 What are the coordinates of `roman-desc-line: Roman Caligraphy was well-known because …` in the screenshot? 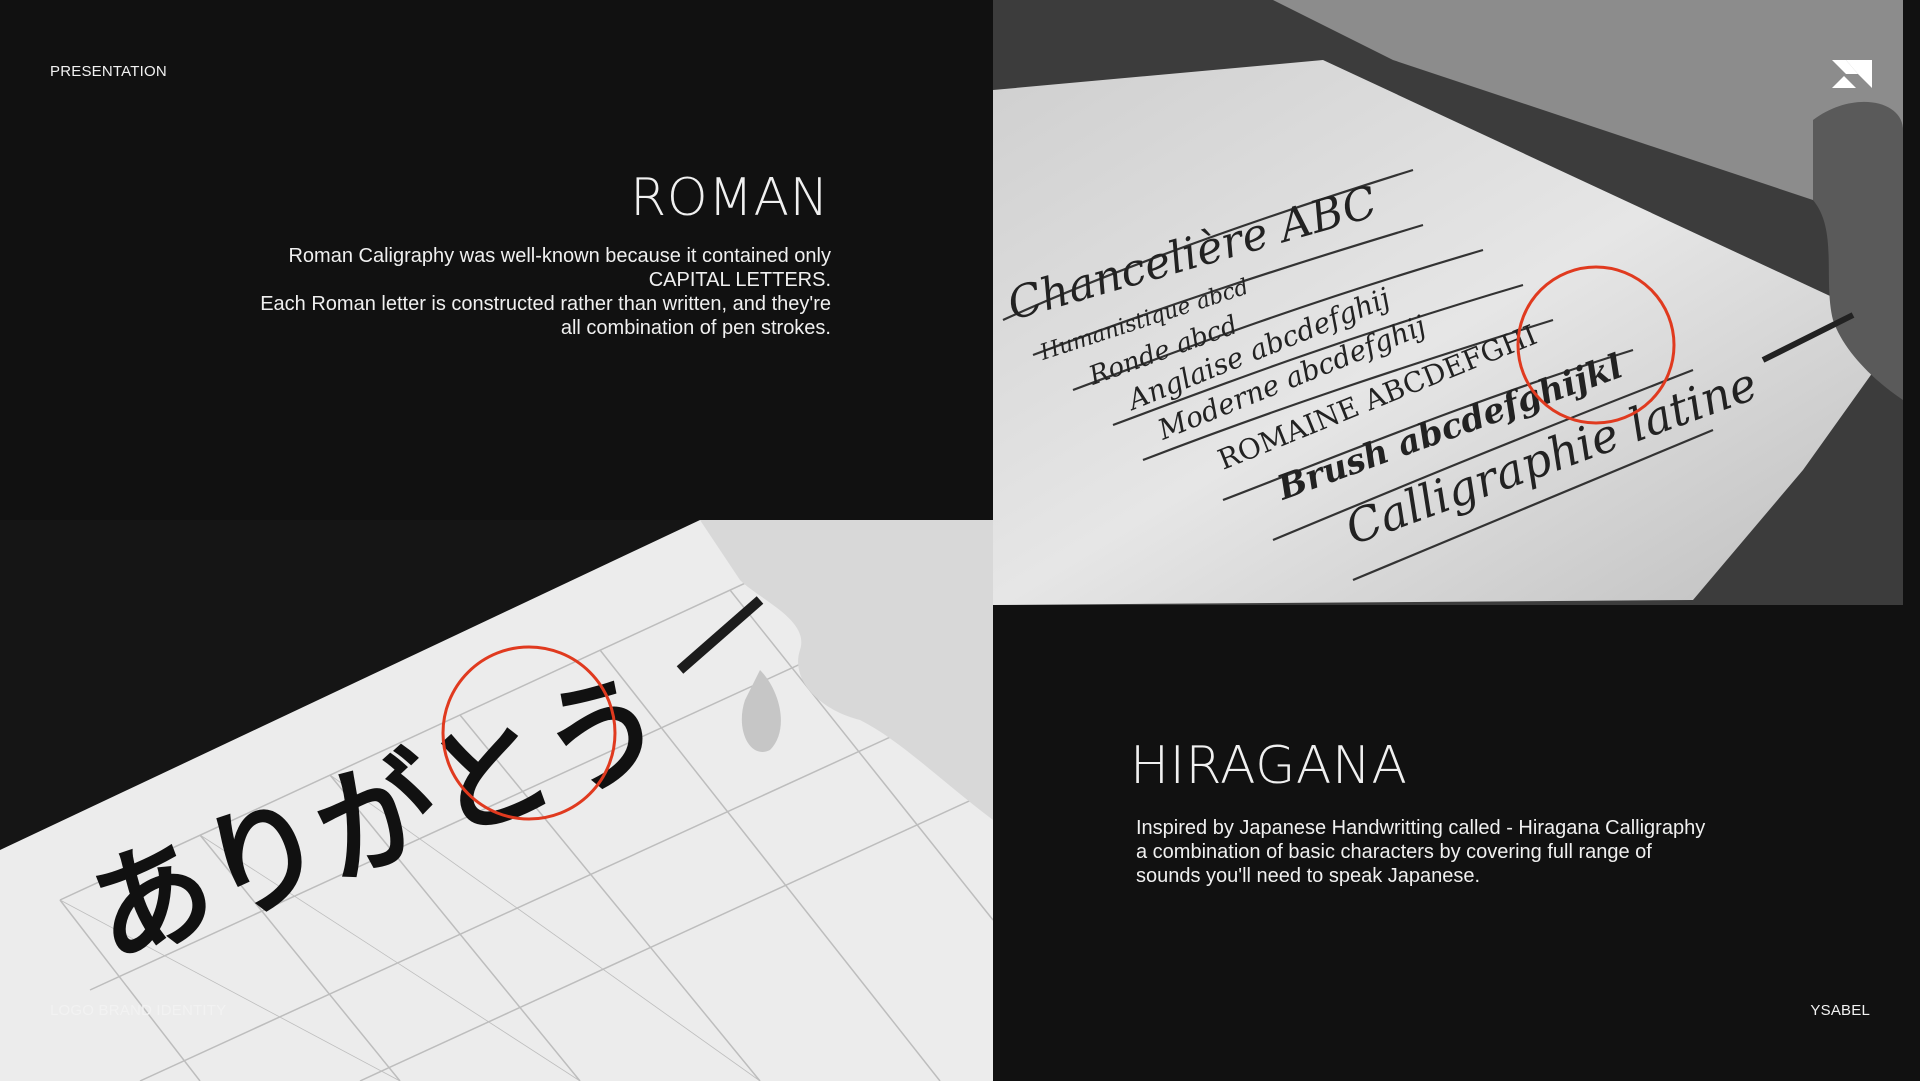 It's located at (559, 256).